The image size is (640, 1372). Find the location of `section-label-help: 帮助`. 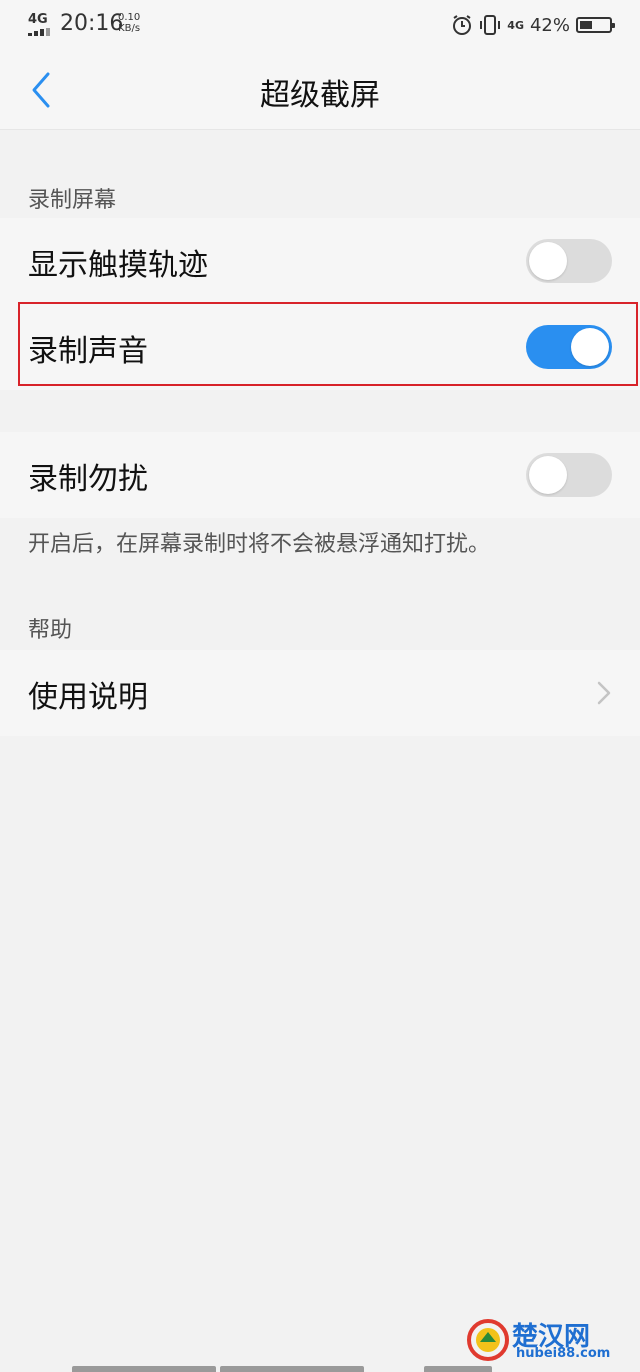

section-label-help: 帮助 is located at coordinates (50, 630).